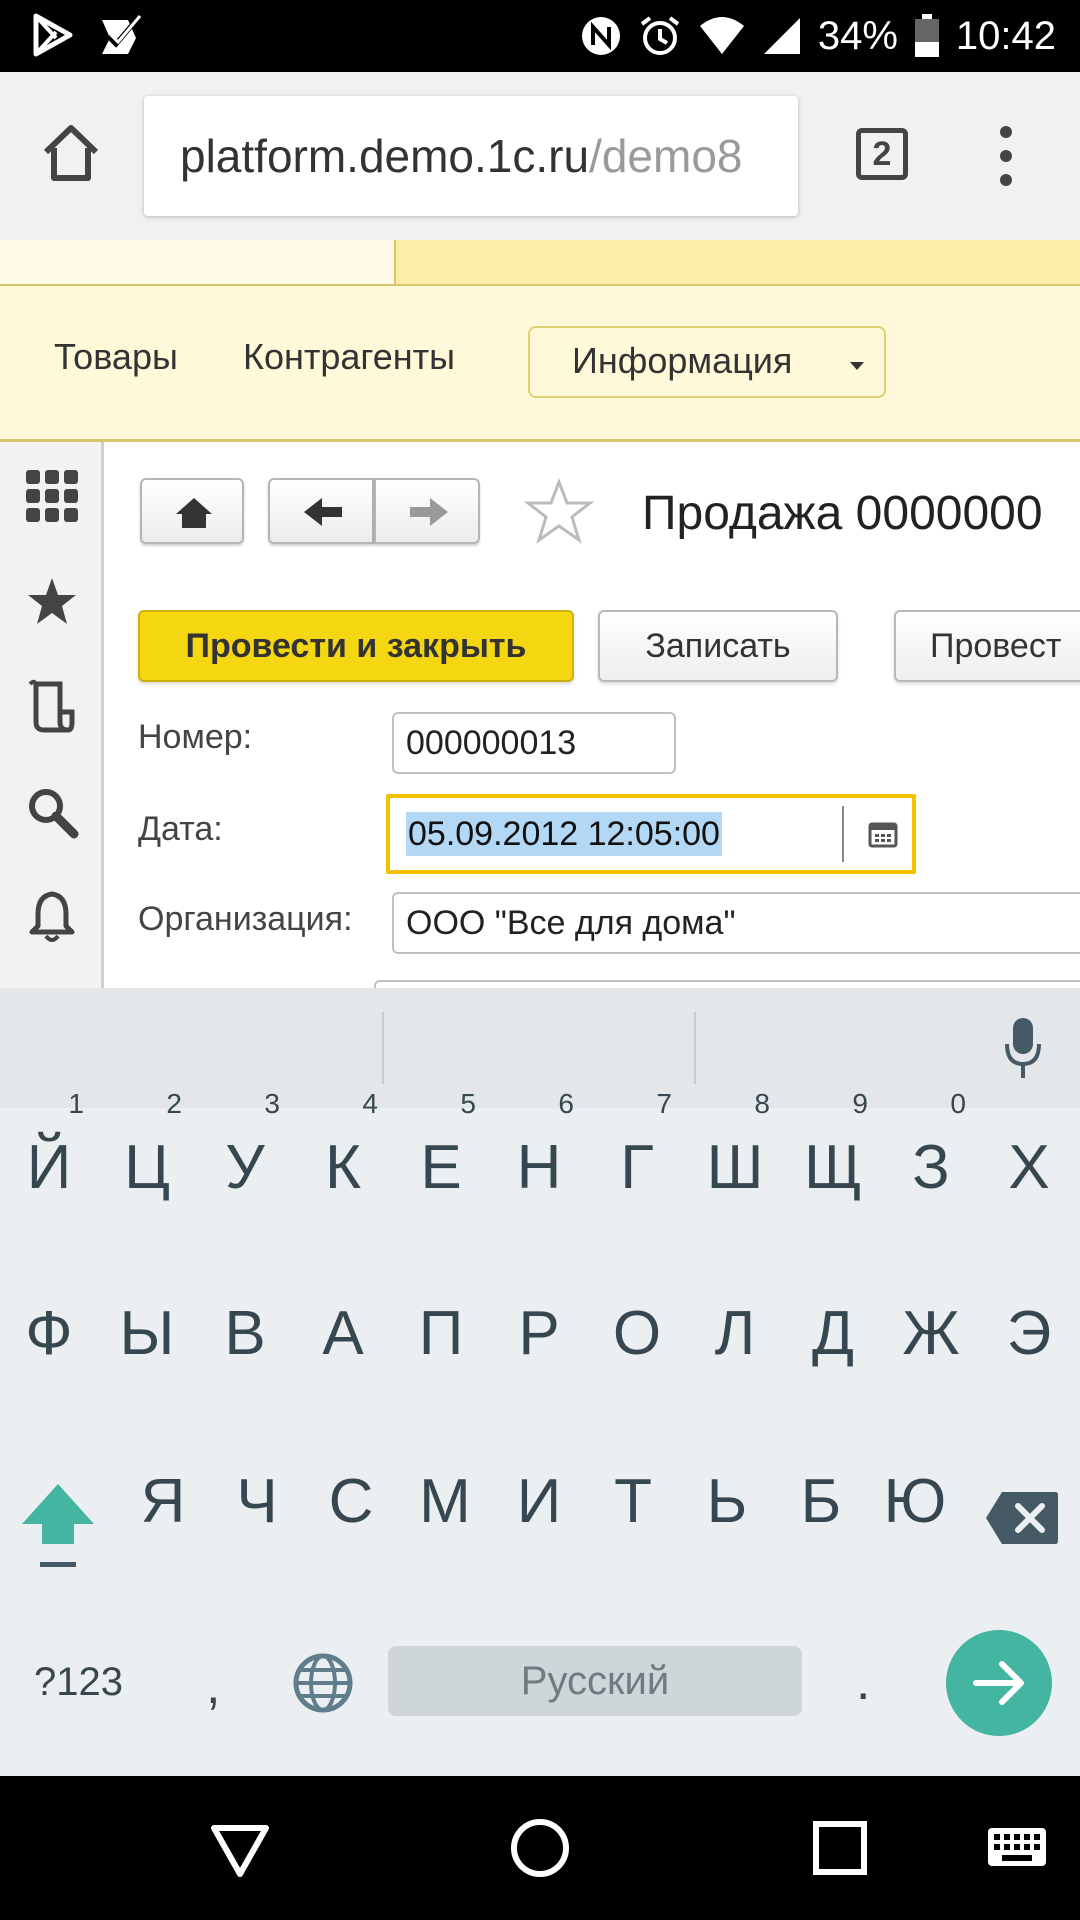 Image resolution: width=1080 pixels, height=1920 pixels. I want to click on key-row2-9: Д, so click(833, 1334).